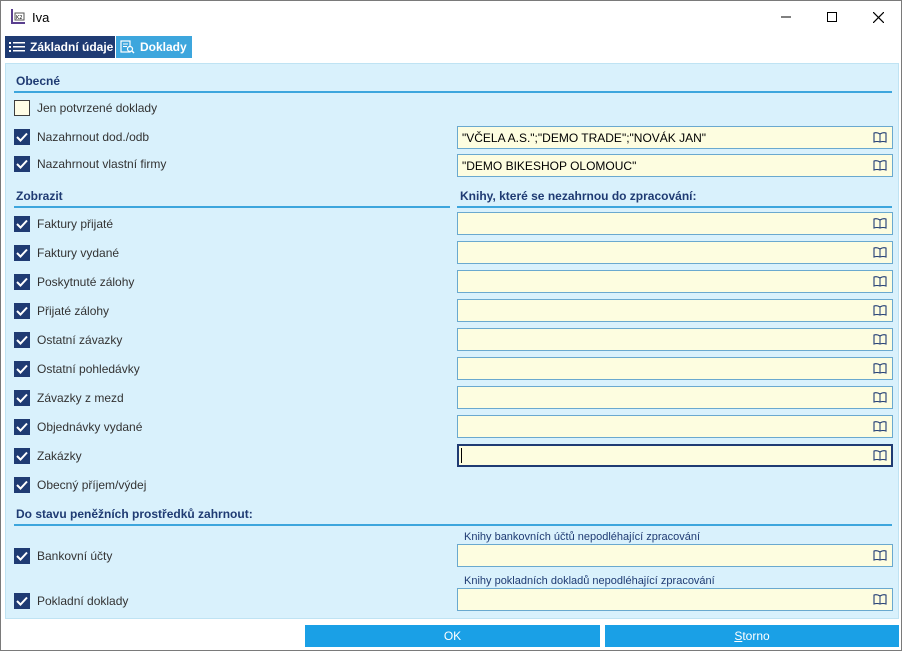  I want to click on payroll-liabilities-books-field, so click(675, 397).